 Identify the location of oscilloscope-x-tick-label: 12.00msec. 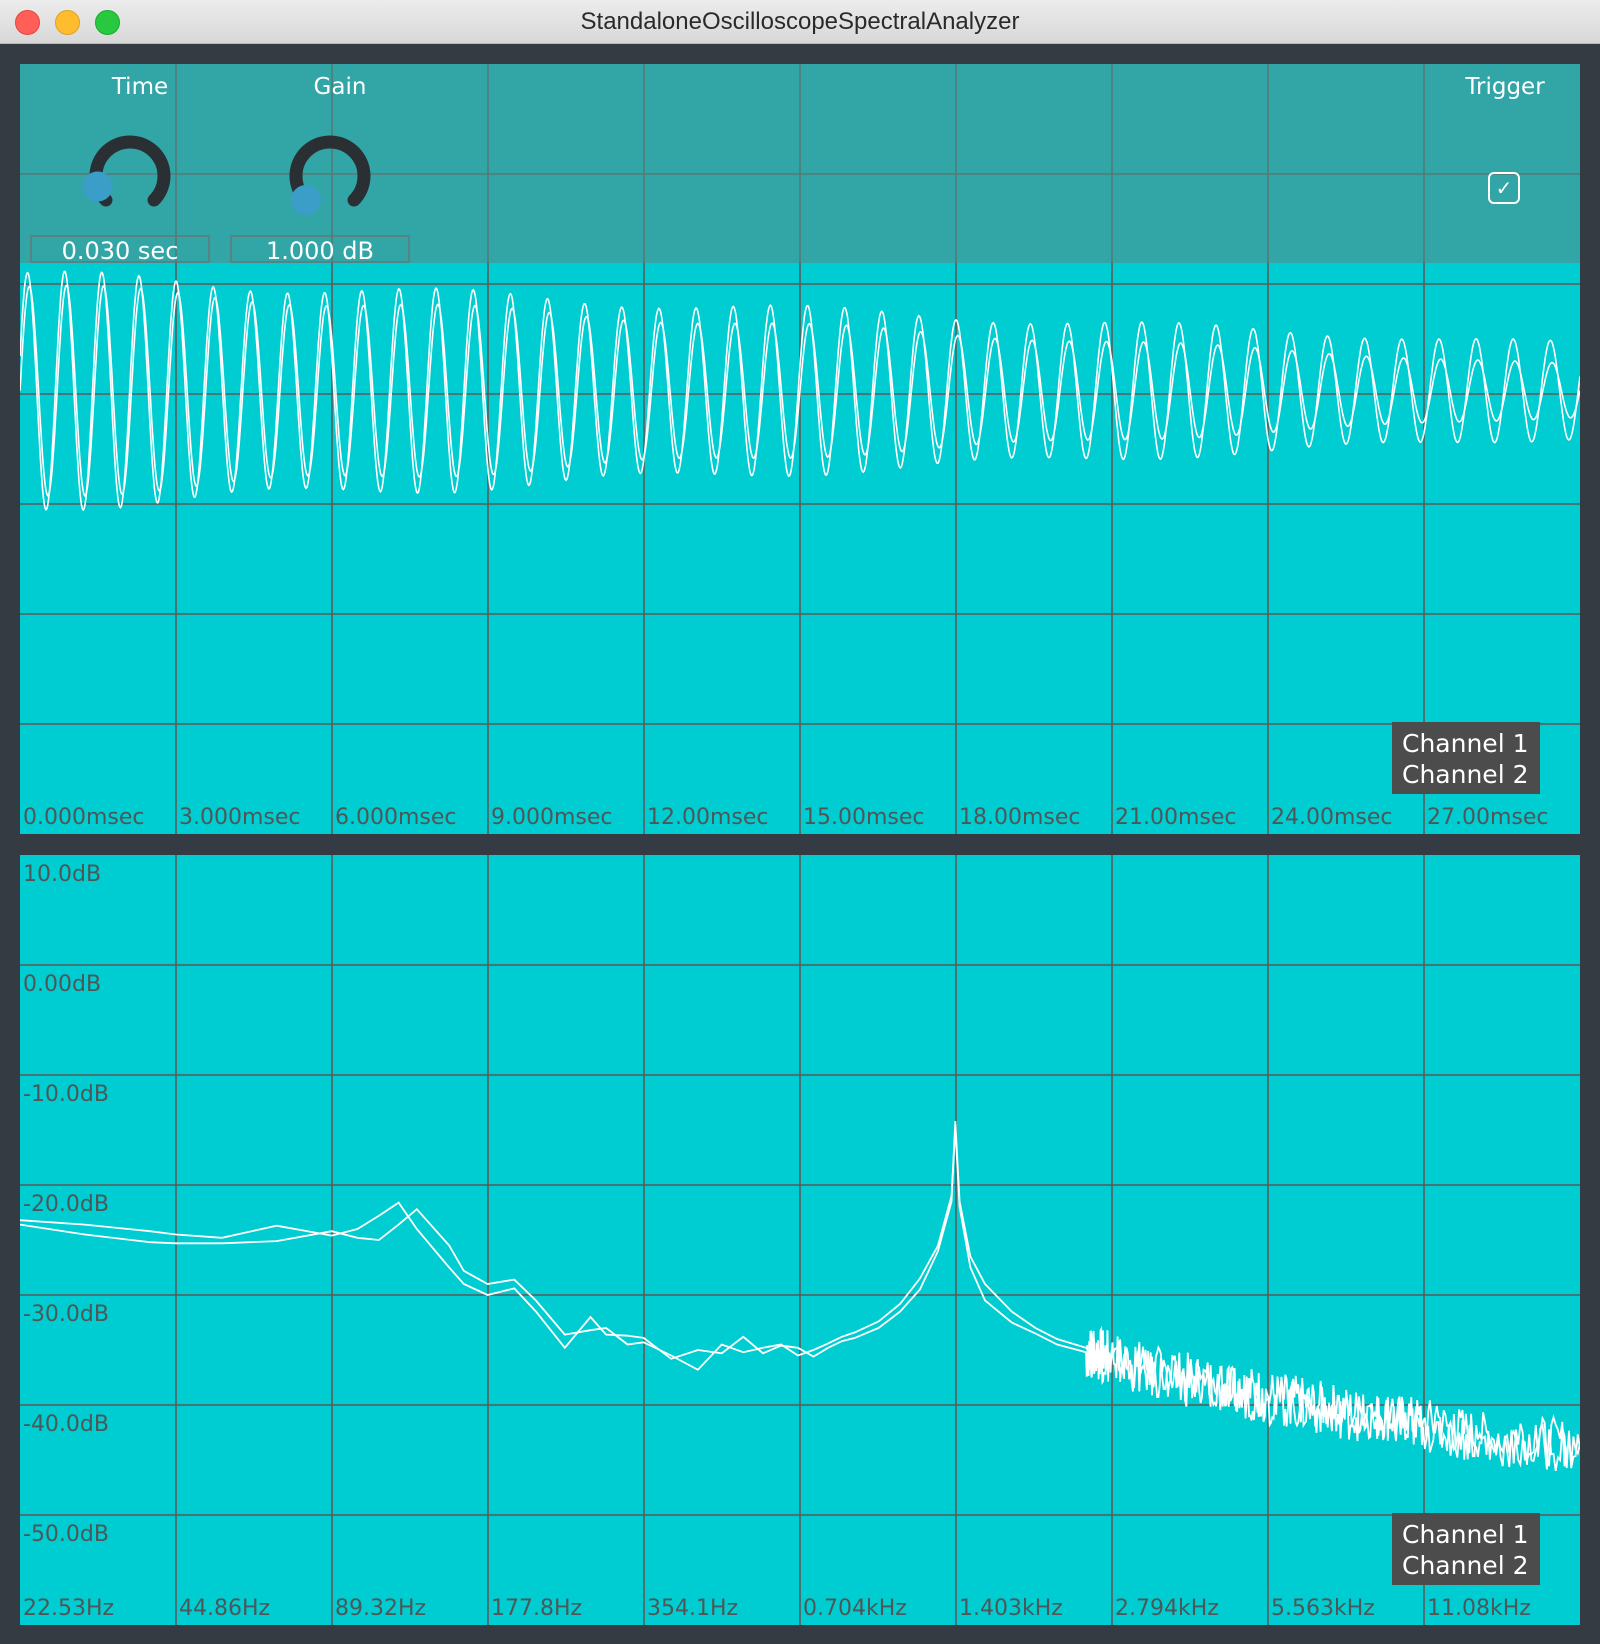
(708, 817).